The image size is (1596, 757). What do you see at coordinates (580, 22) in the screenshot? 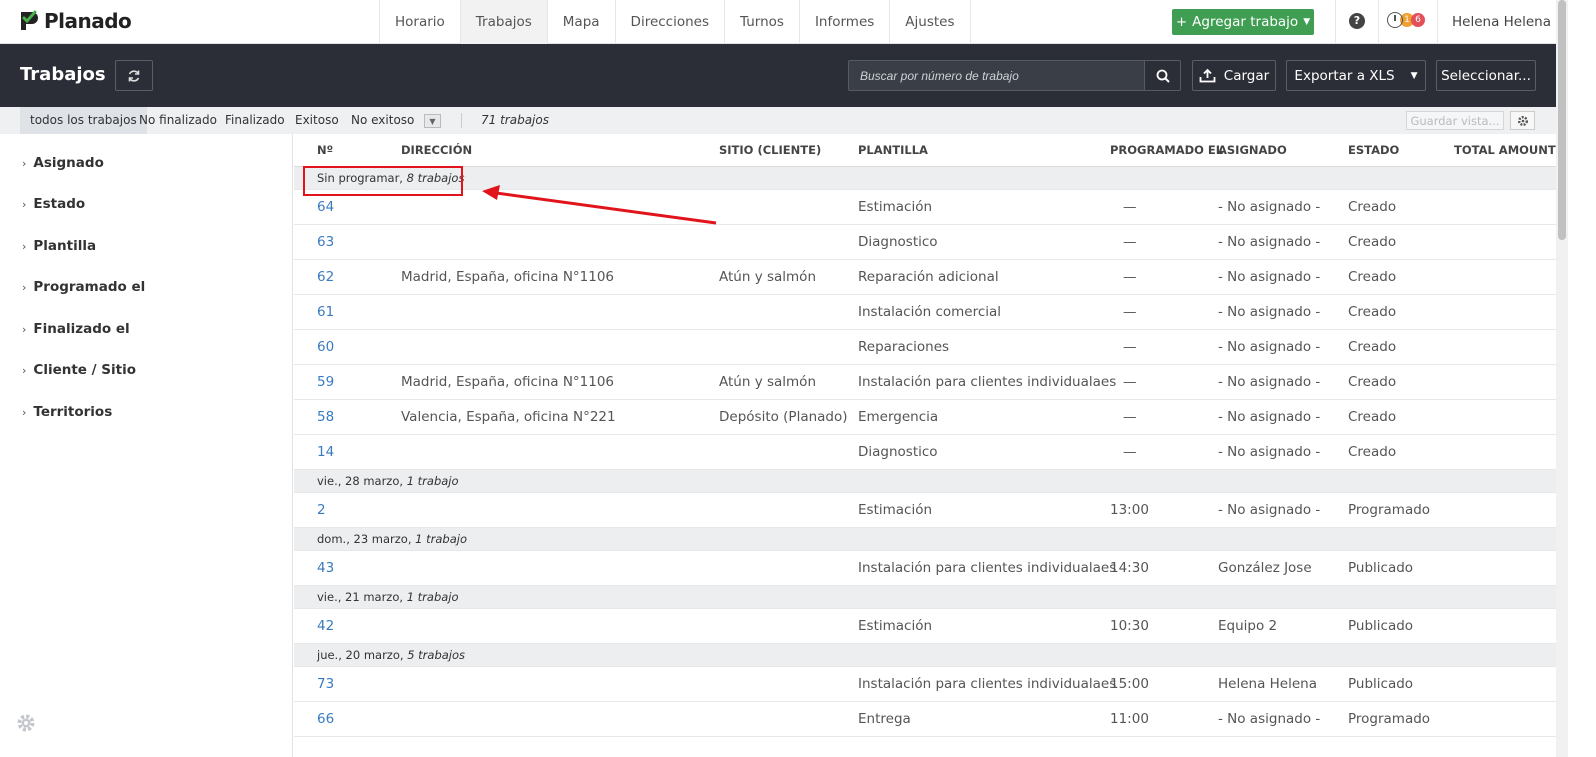
I see `nav-mapa: Mapa` at bounding box center [580, 22].